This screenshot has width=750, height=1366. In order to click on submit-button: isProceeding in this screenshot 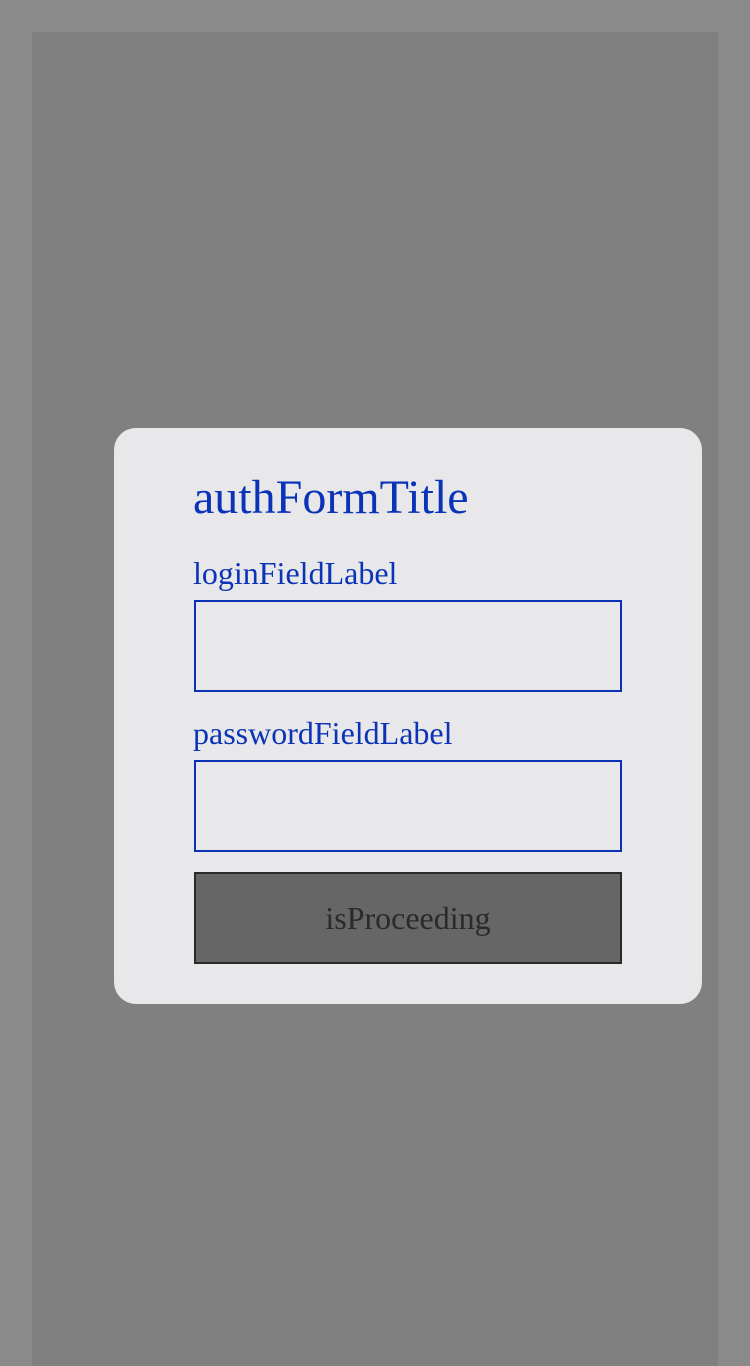, I will do `click(408, 918)`.